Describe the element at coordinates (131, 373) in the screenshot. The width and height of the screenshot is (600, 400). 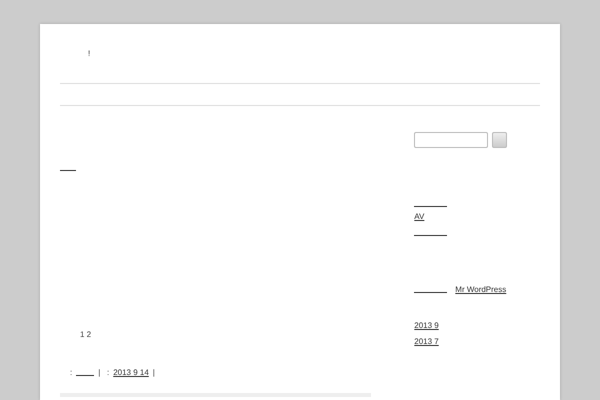
I see `link: 2013 9 14` at that location.